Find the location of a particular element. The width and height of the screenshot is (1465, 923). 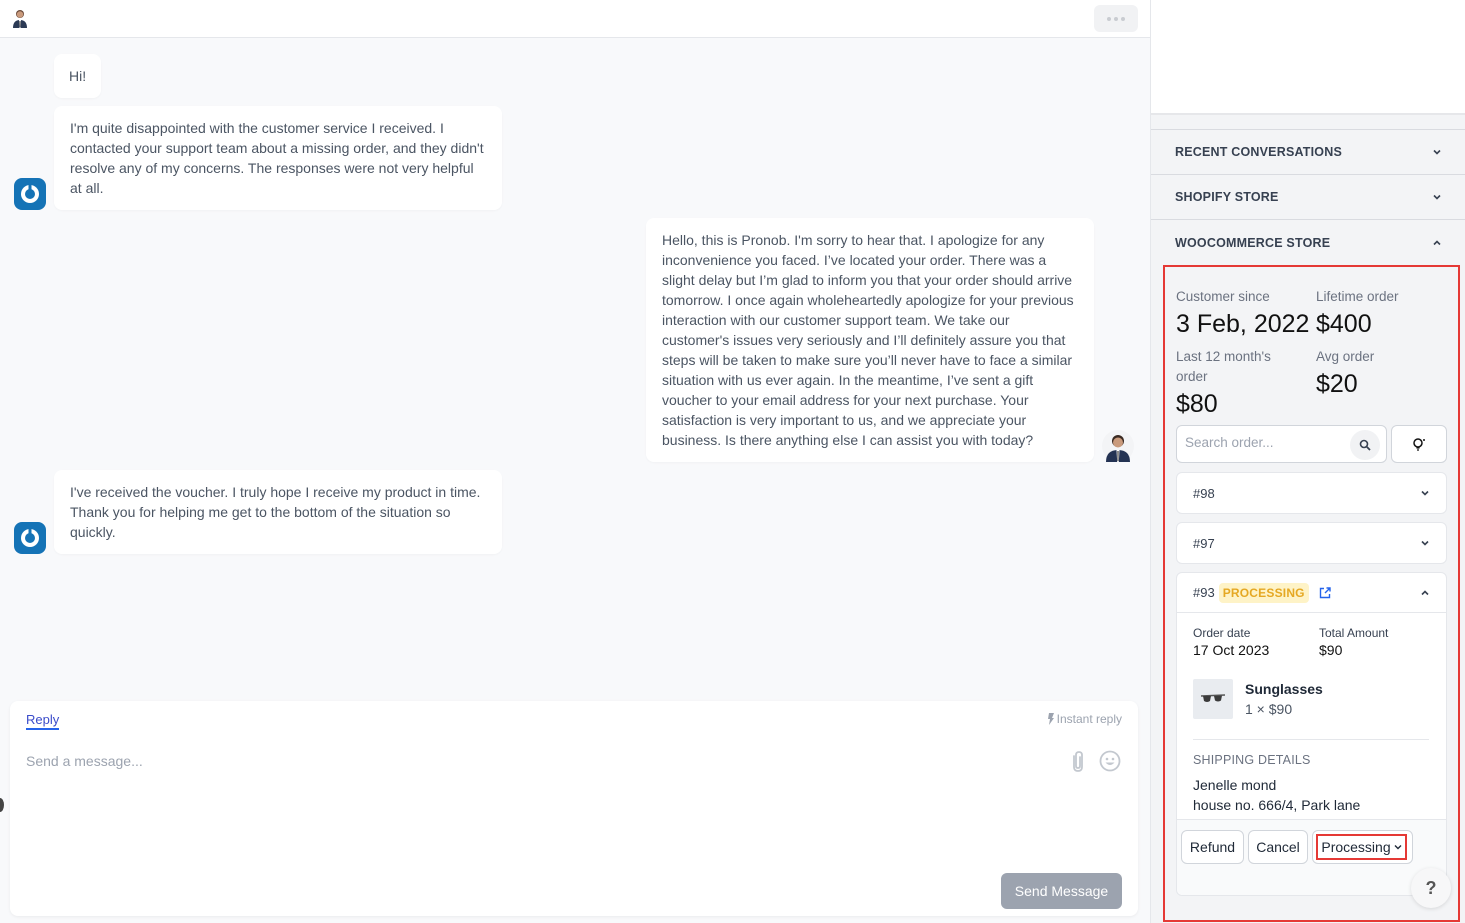

order-date: Order date 17 Oct 2023 is located at coordinates (1231, 642).